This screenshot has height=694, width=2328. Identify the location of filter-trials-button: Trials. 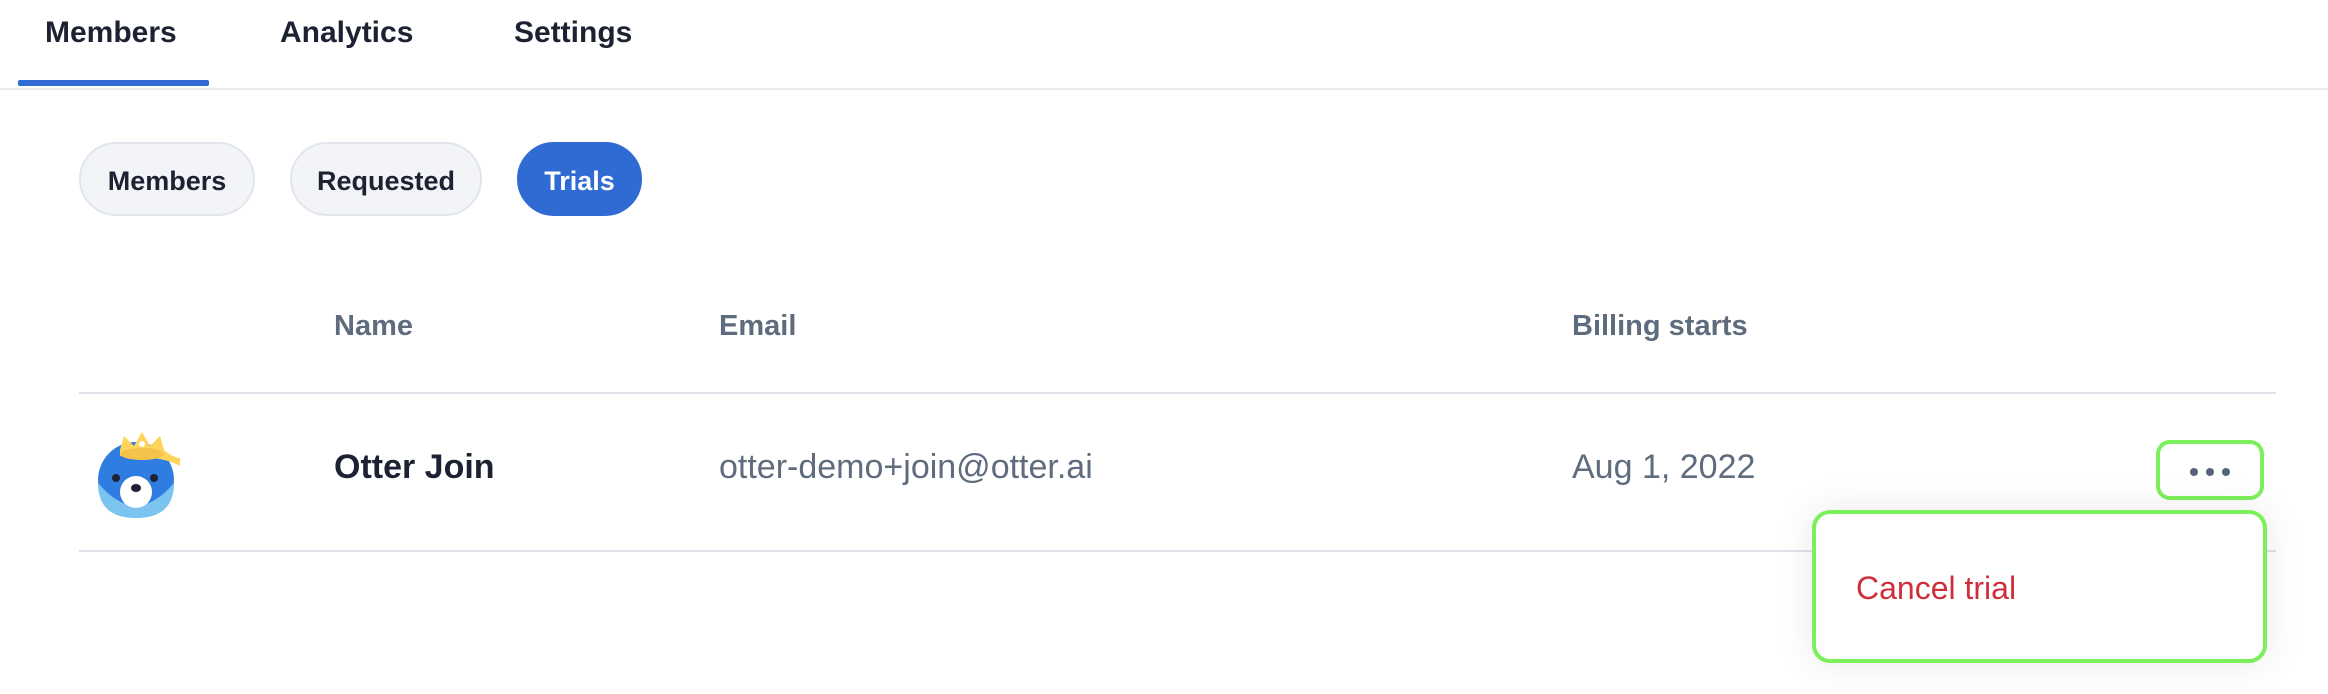
(579, 179).